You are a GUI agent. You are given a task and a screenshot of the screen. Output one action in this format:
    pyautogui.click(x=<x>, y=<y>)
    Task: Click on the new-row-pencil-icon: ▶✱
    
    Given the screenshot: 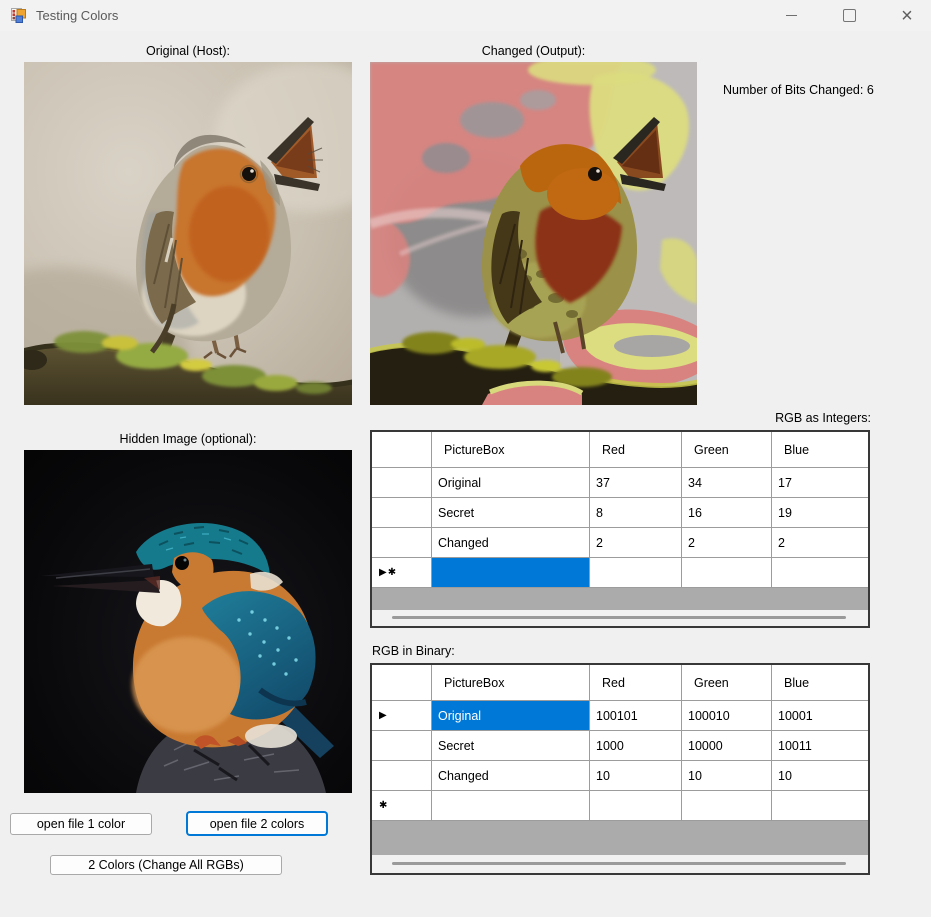 What is the action you would take?
    pyautogui.click(x=388, y=572)
    